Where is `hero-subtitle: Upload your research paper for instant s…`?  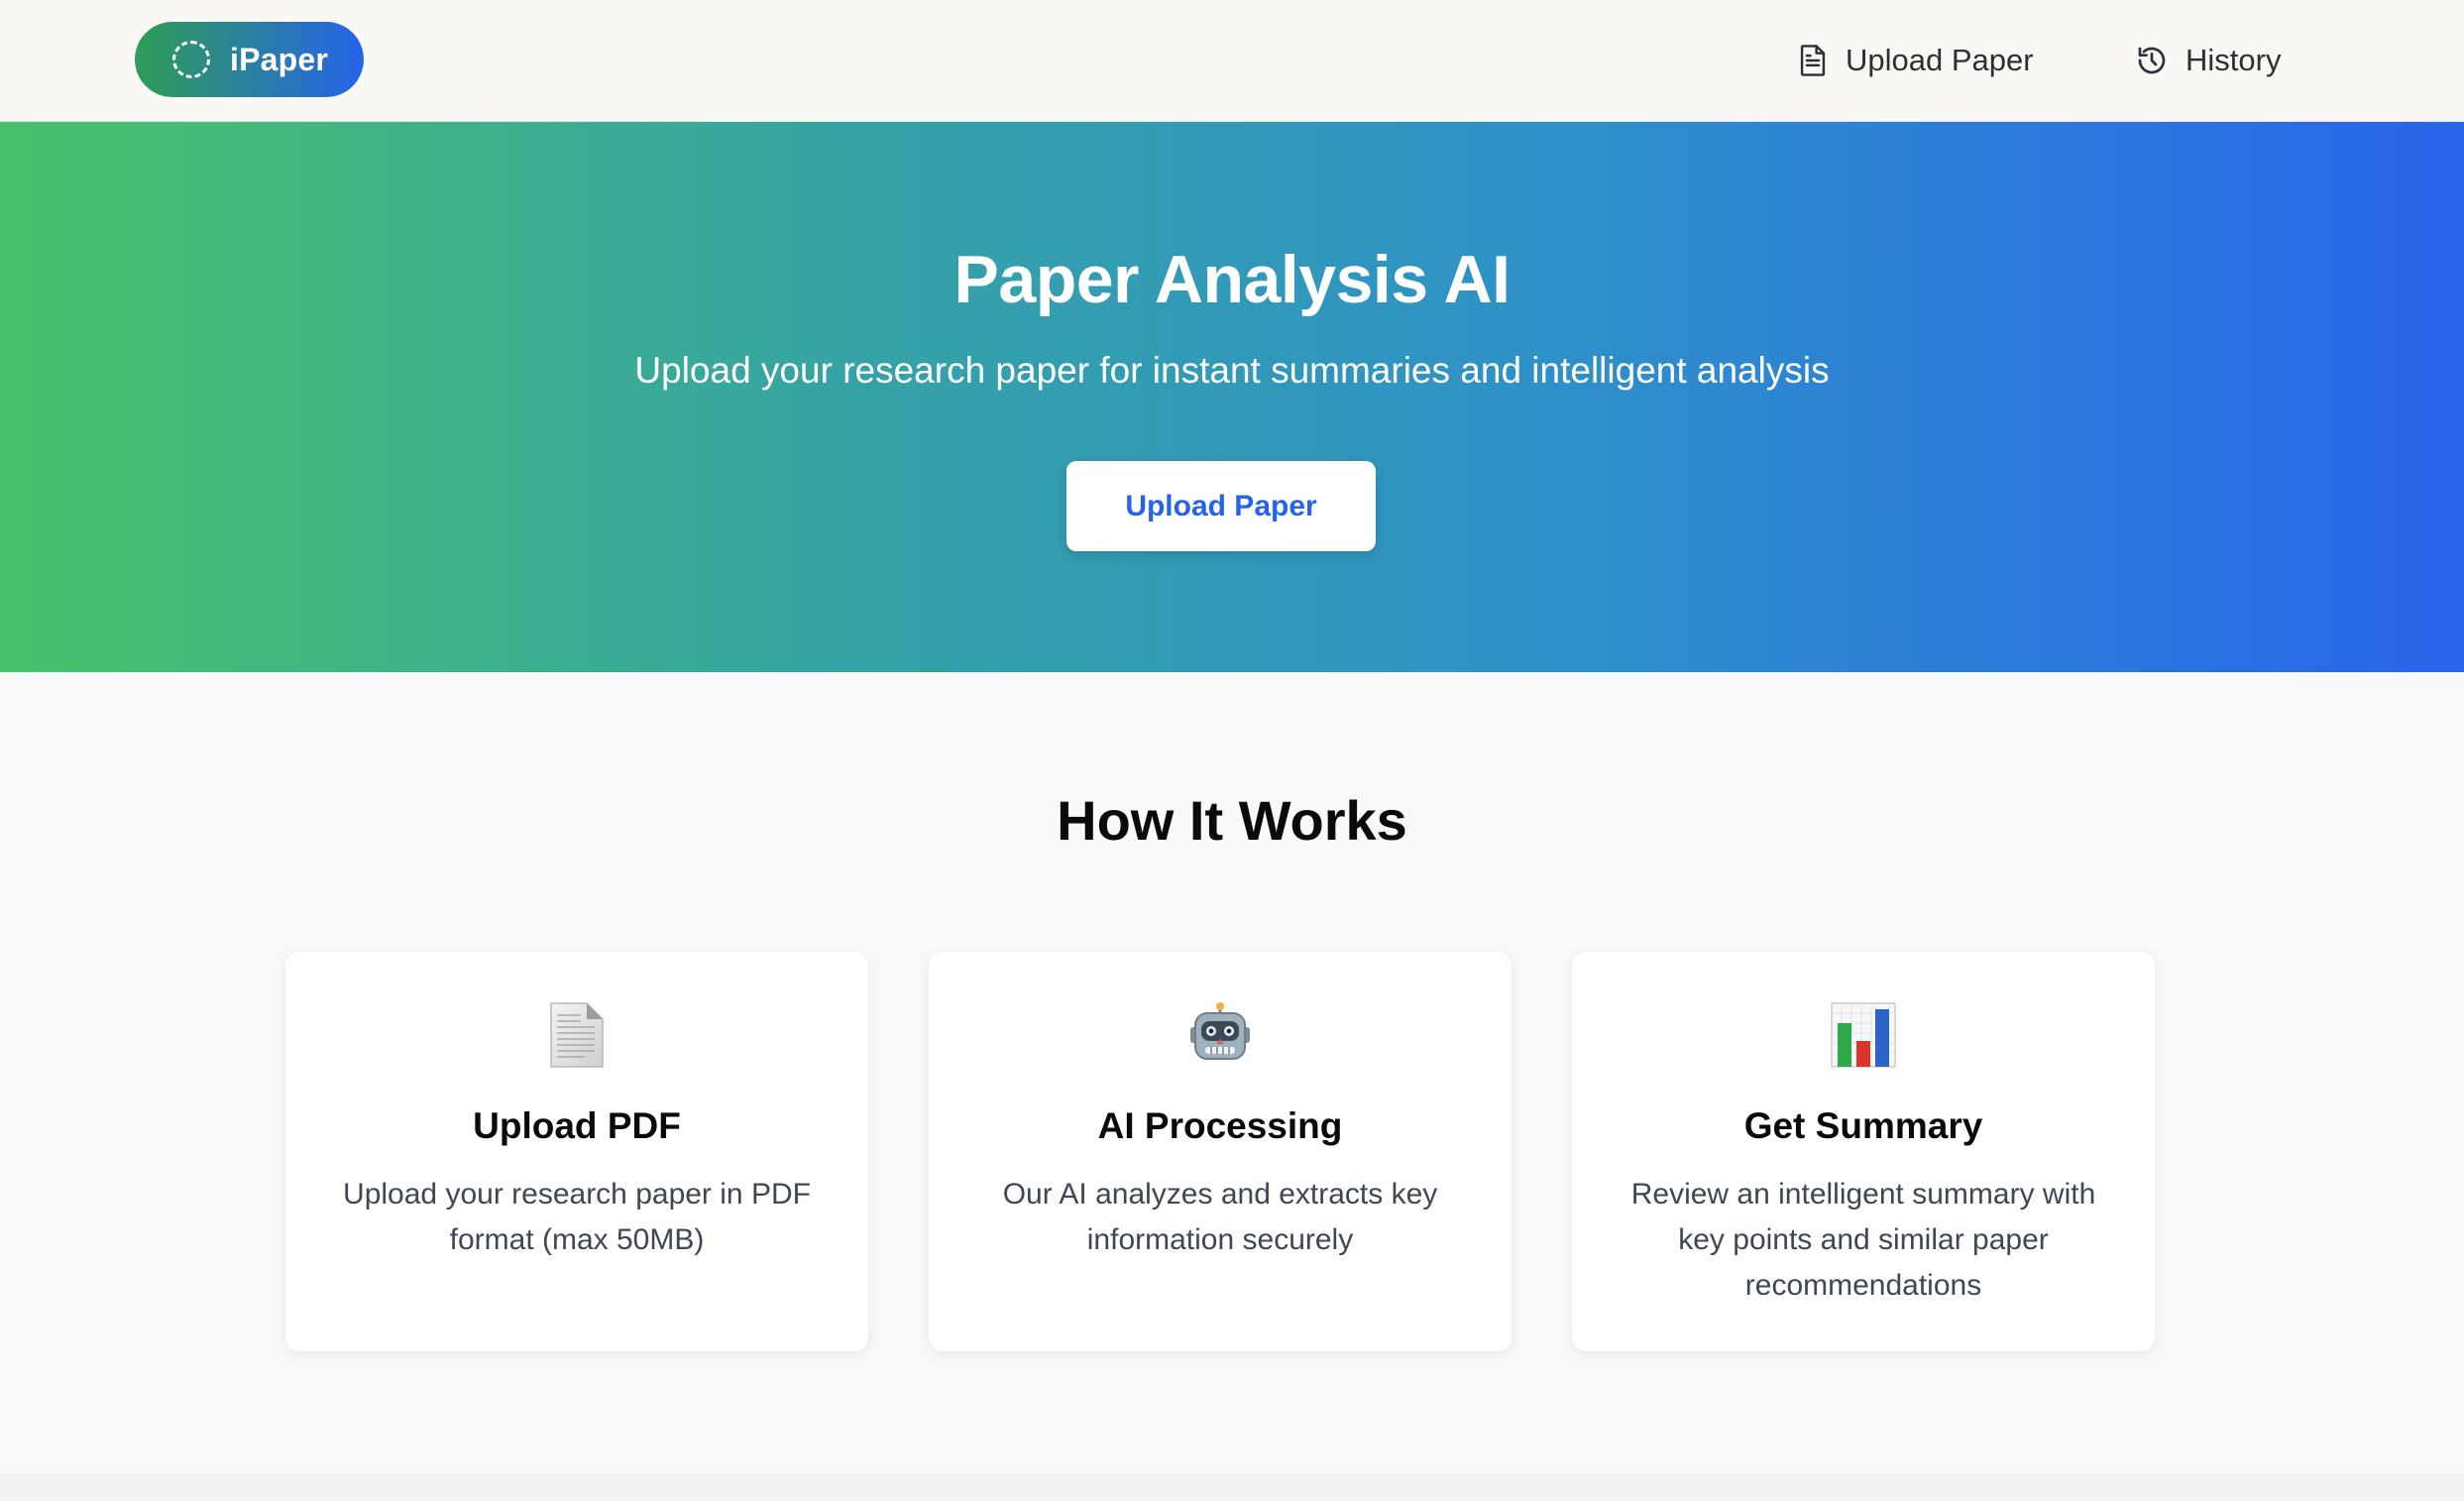
hero-subtitle: Upload your research paper for instant s… is located at coordinates (1232, 370).